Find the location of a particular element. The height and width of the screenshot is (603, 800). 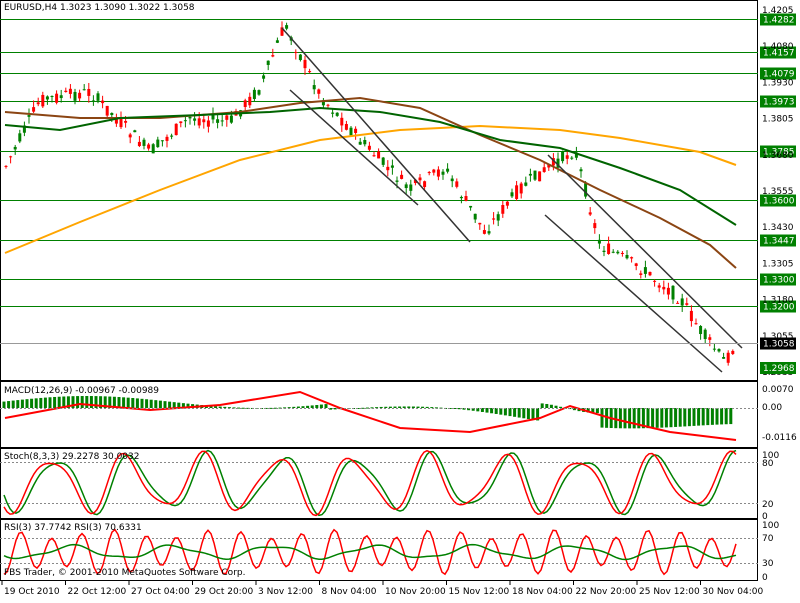

macd-tick: 0.0070 is located at coordinates (778, 390).